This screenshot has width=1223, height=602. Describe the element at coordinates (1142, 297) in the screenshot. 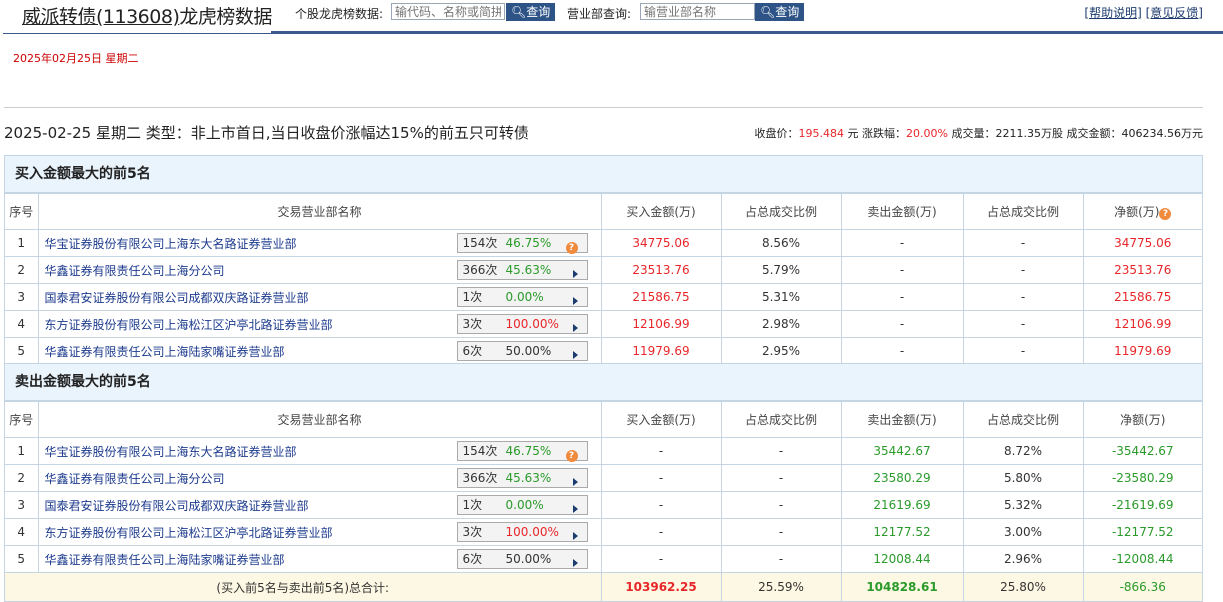

I see `net-amount: 21586.75` at that location.